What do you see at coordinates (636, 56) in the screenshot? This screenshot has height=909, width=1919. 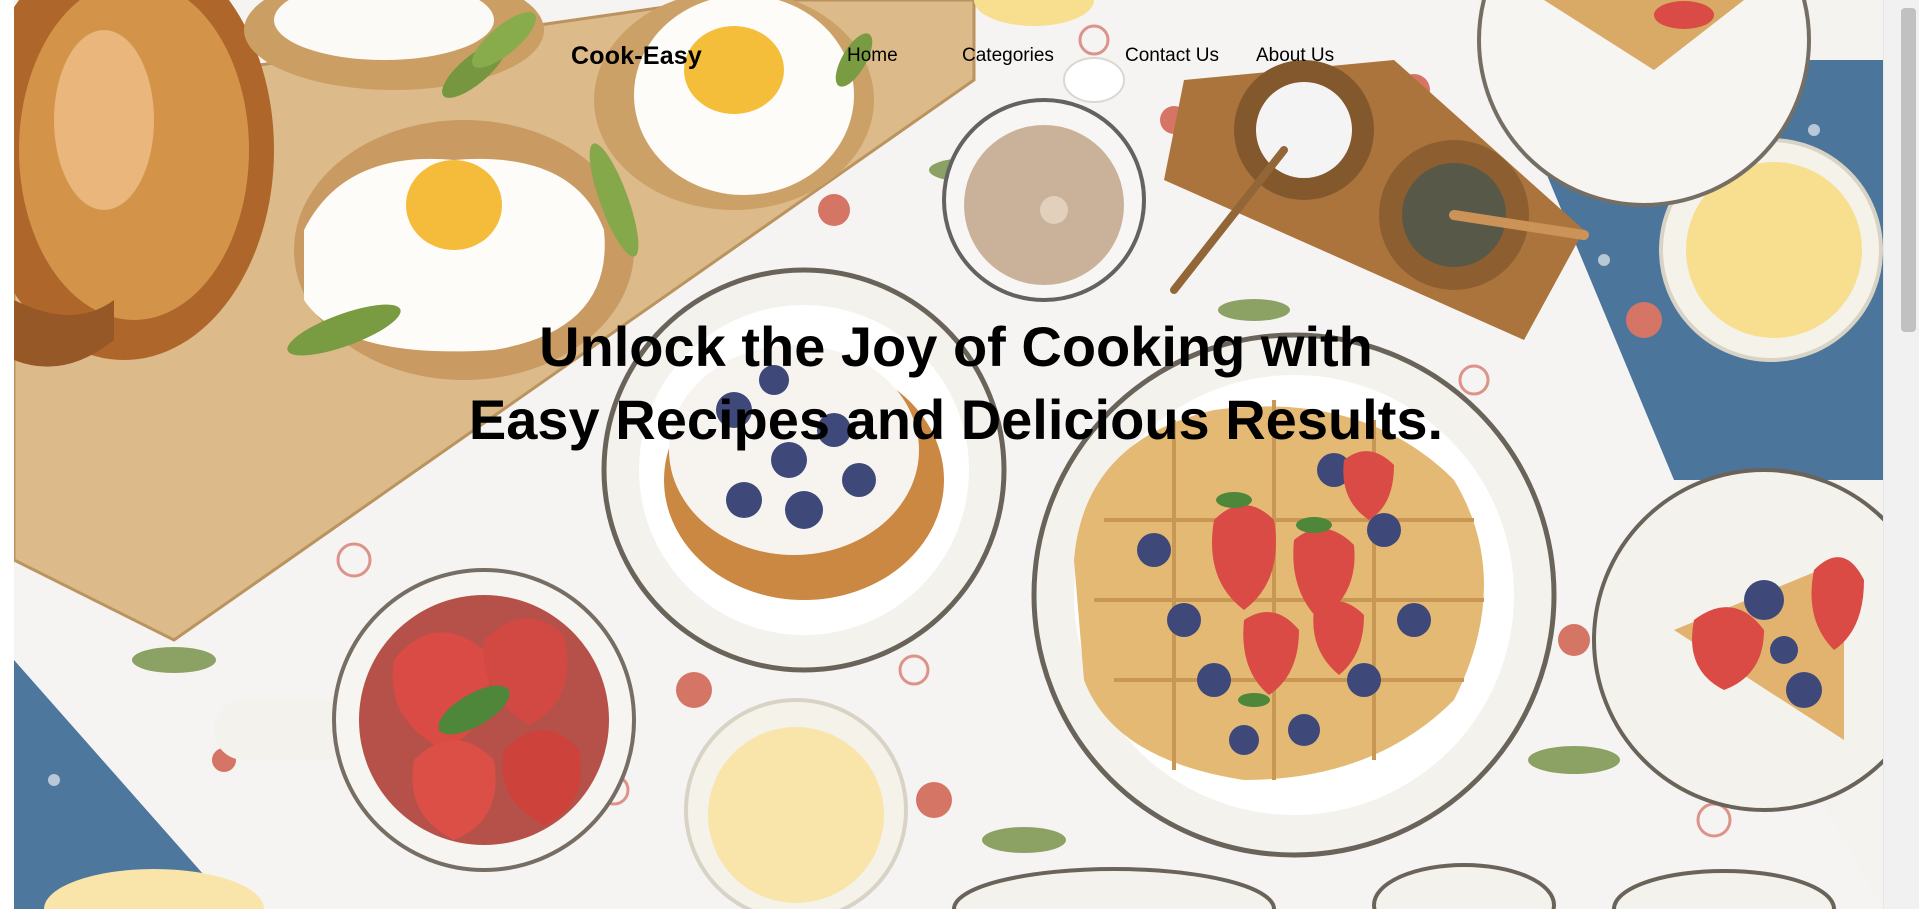 I see `brand-logo: Cook-Easy` at bounding box center [636, 56].